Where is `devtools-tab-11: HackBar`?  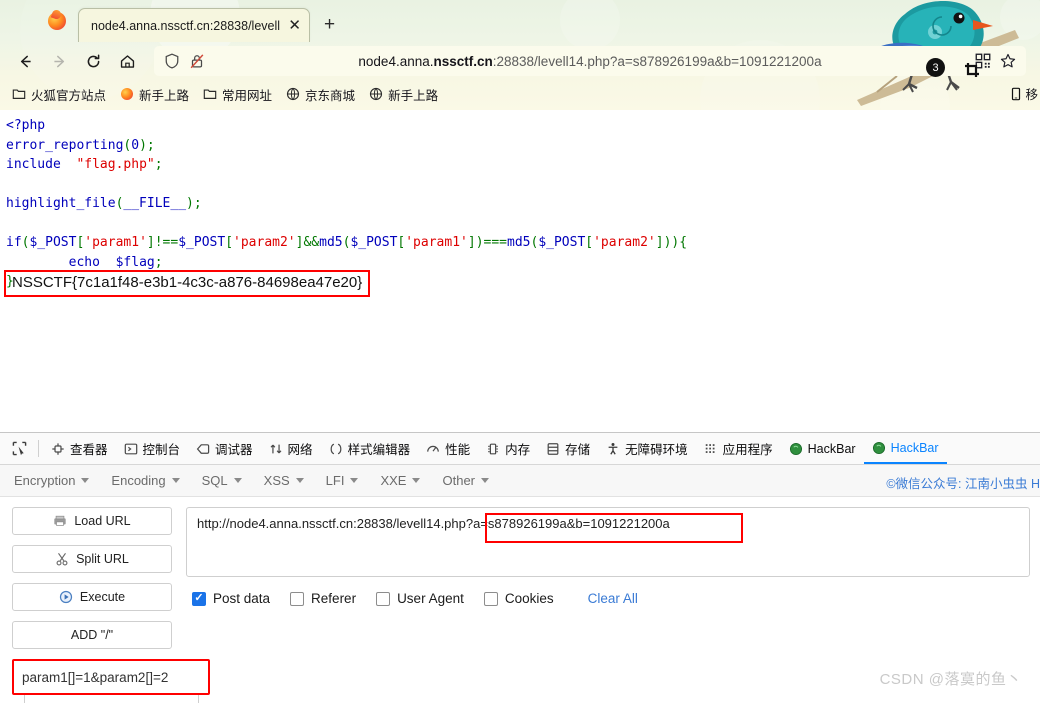 devtools-tab-11: HackBar is located at coordinates (822, 448).